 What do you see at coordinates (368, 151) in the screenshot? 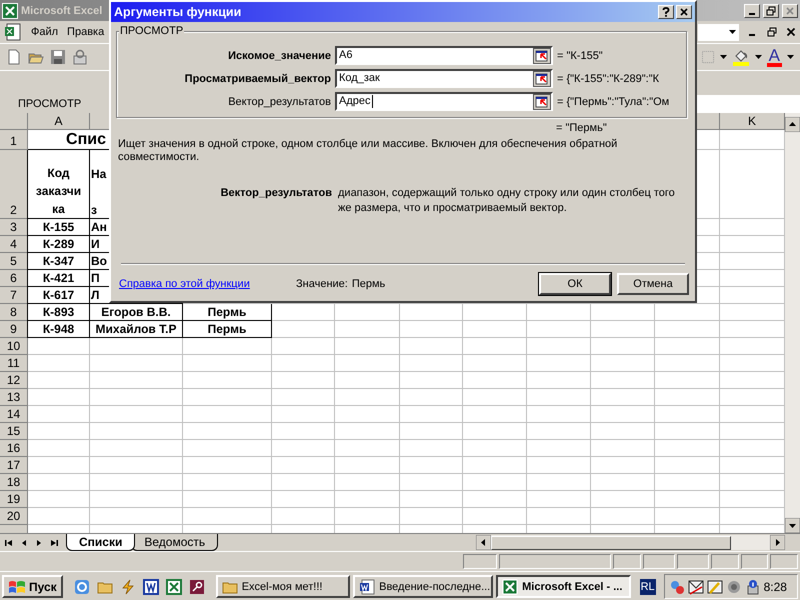
I see `function-description: Ищет значения в одной строке, одном столбце или массиве. Включен для обеспечения обратной совместимости.` at bounding box center [368, 151].